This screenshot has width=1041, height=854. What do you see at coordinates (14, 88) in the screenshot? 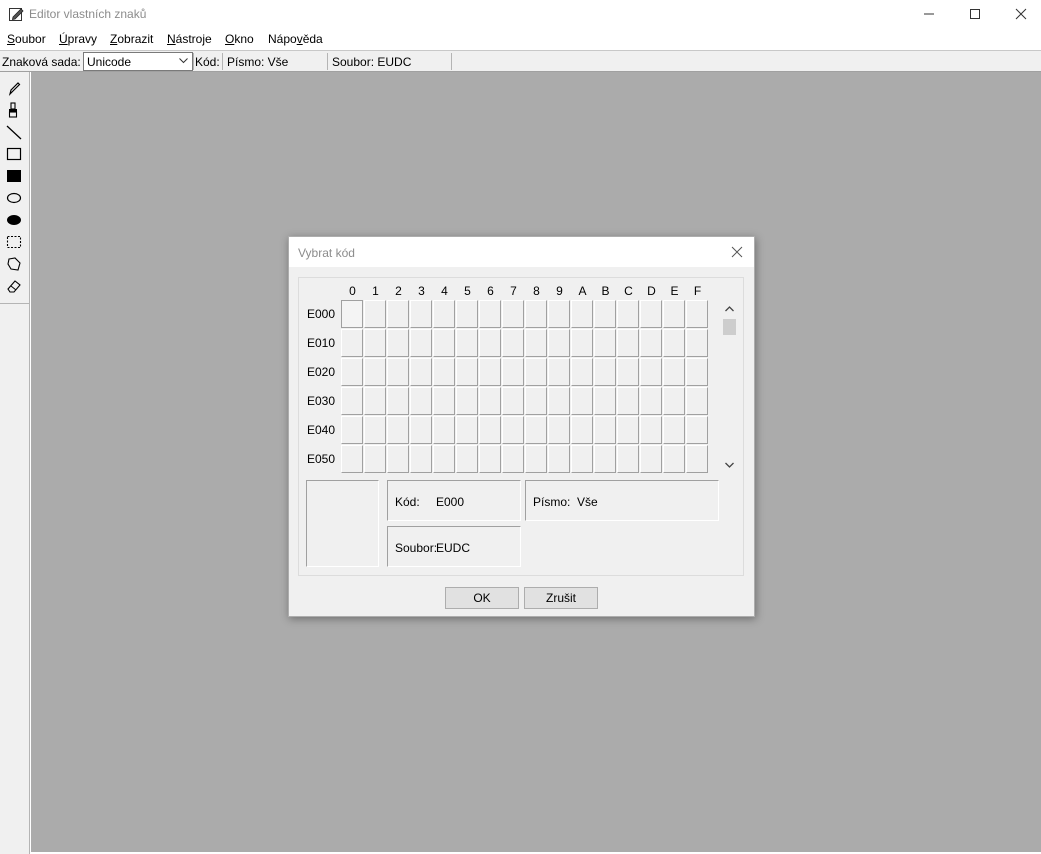
I see `tool-pencil` at bounding box center [14, 88].